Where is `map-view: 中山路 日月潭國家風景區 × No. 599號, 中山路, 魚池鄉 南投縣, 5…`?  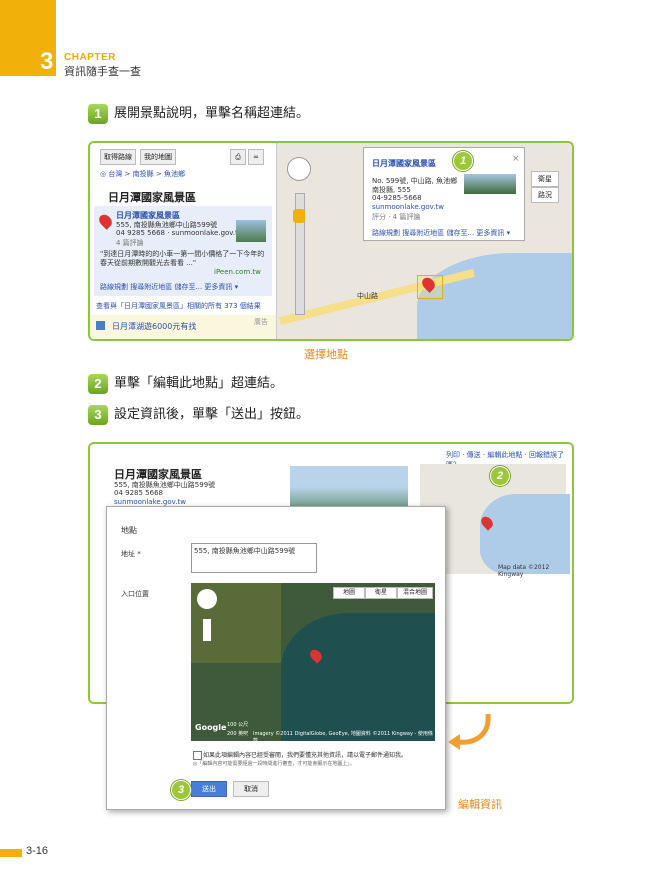
map-view: 中山路 日月潭國家風景區 × No. 599號, 中山路, 魚池鄉 南投縣, 5… is located at coordinates (424, 241).